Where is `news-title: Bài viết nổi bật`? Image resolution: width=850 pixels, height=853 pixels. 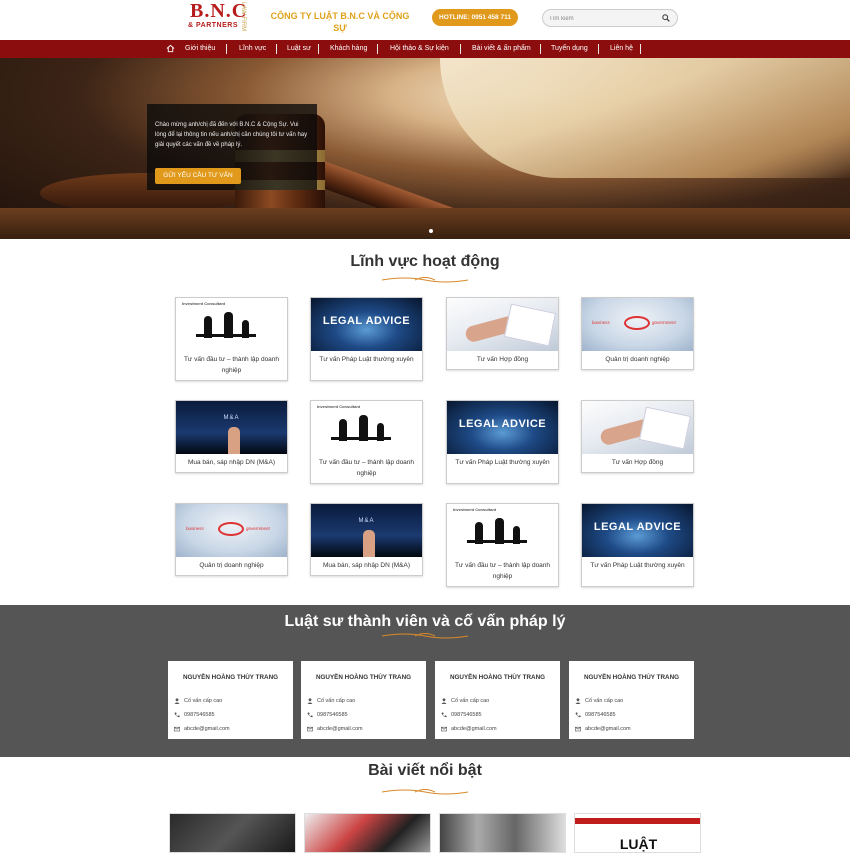 news-title: Bài viết nổi bật is located at coordinates (425, 770).